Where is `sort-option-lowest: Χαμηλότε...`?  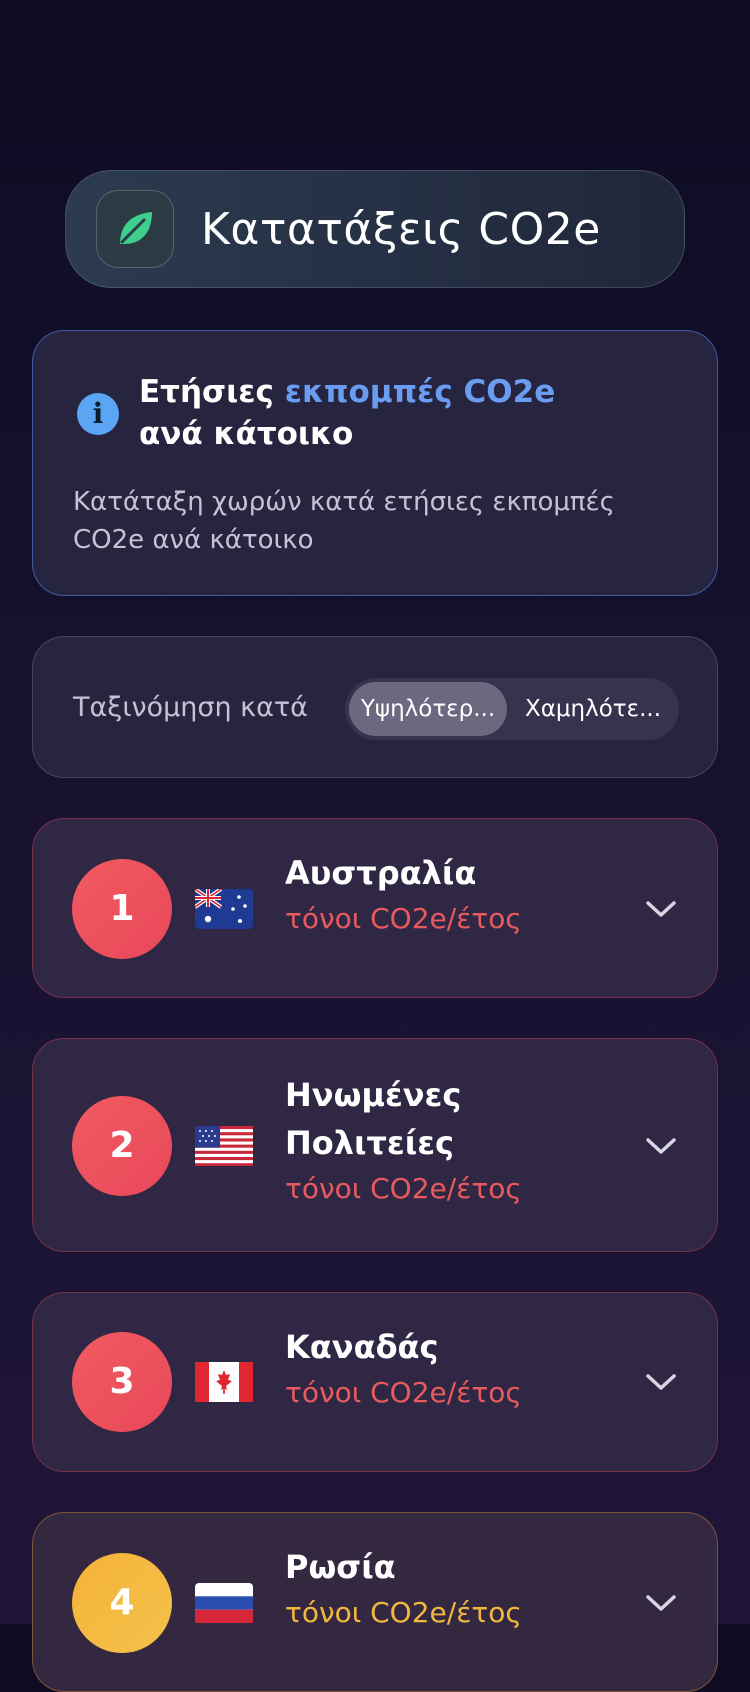 sort-option-lowest: Χαμηλότε... is located at coordinates (593, 709).